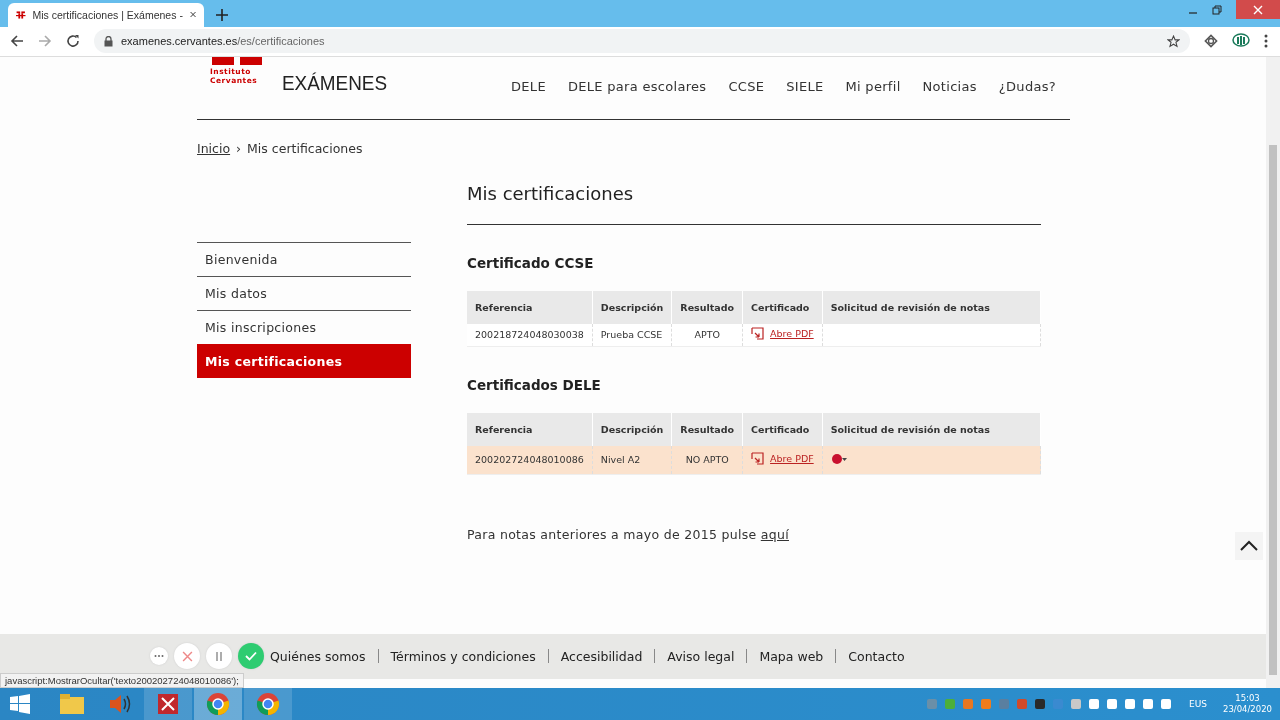 The image size is (1280, 720). I want to click on nav-link: DELE, so click(528, 86).